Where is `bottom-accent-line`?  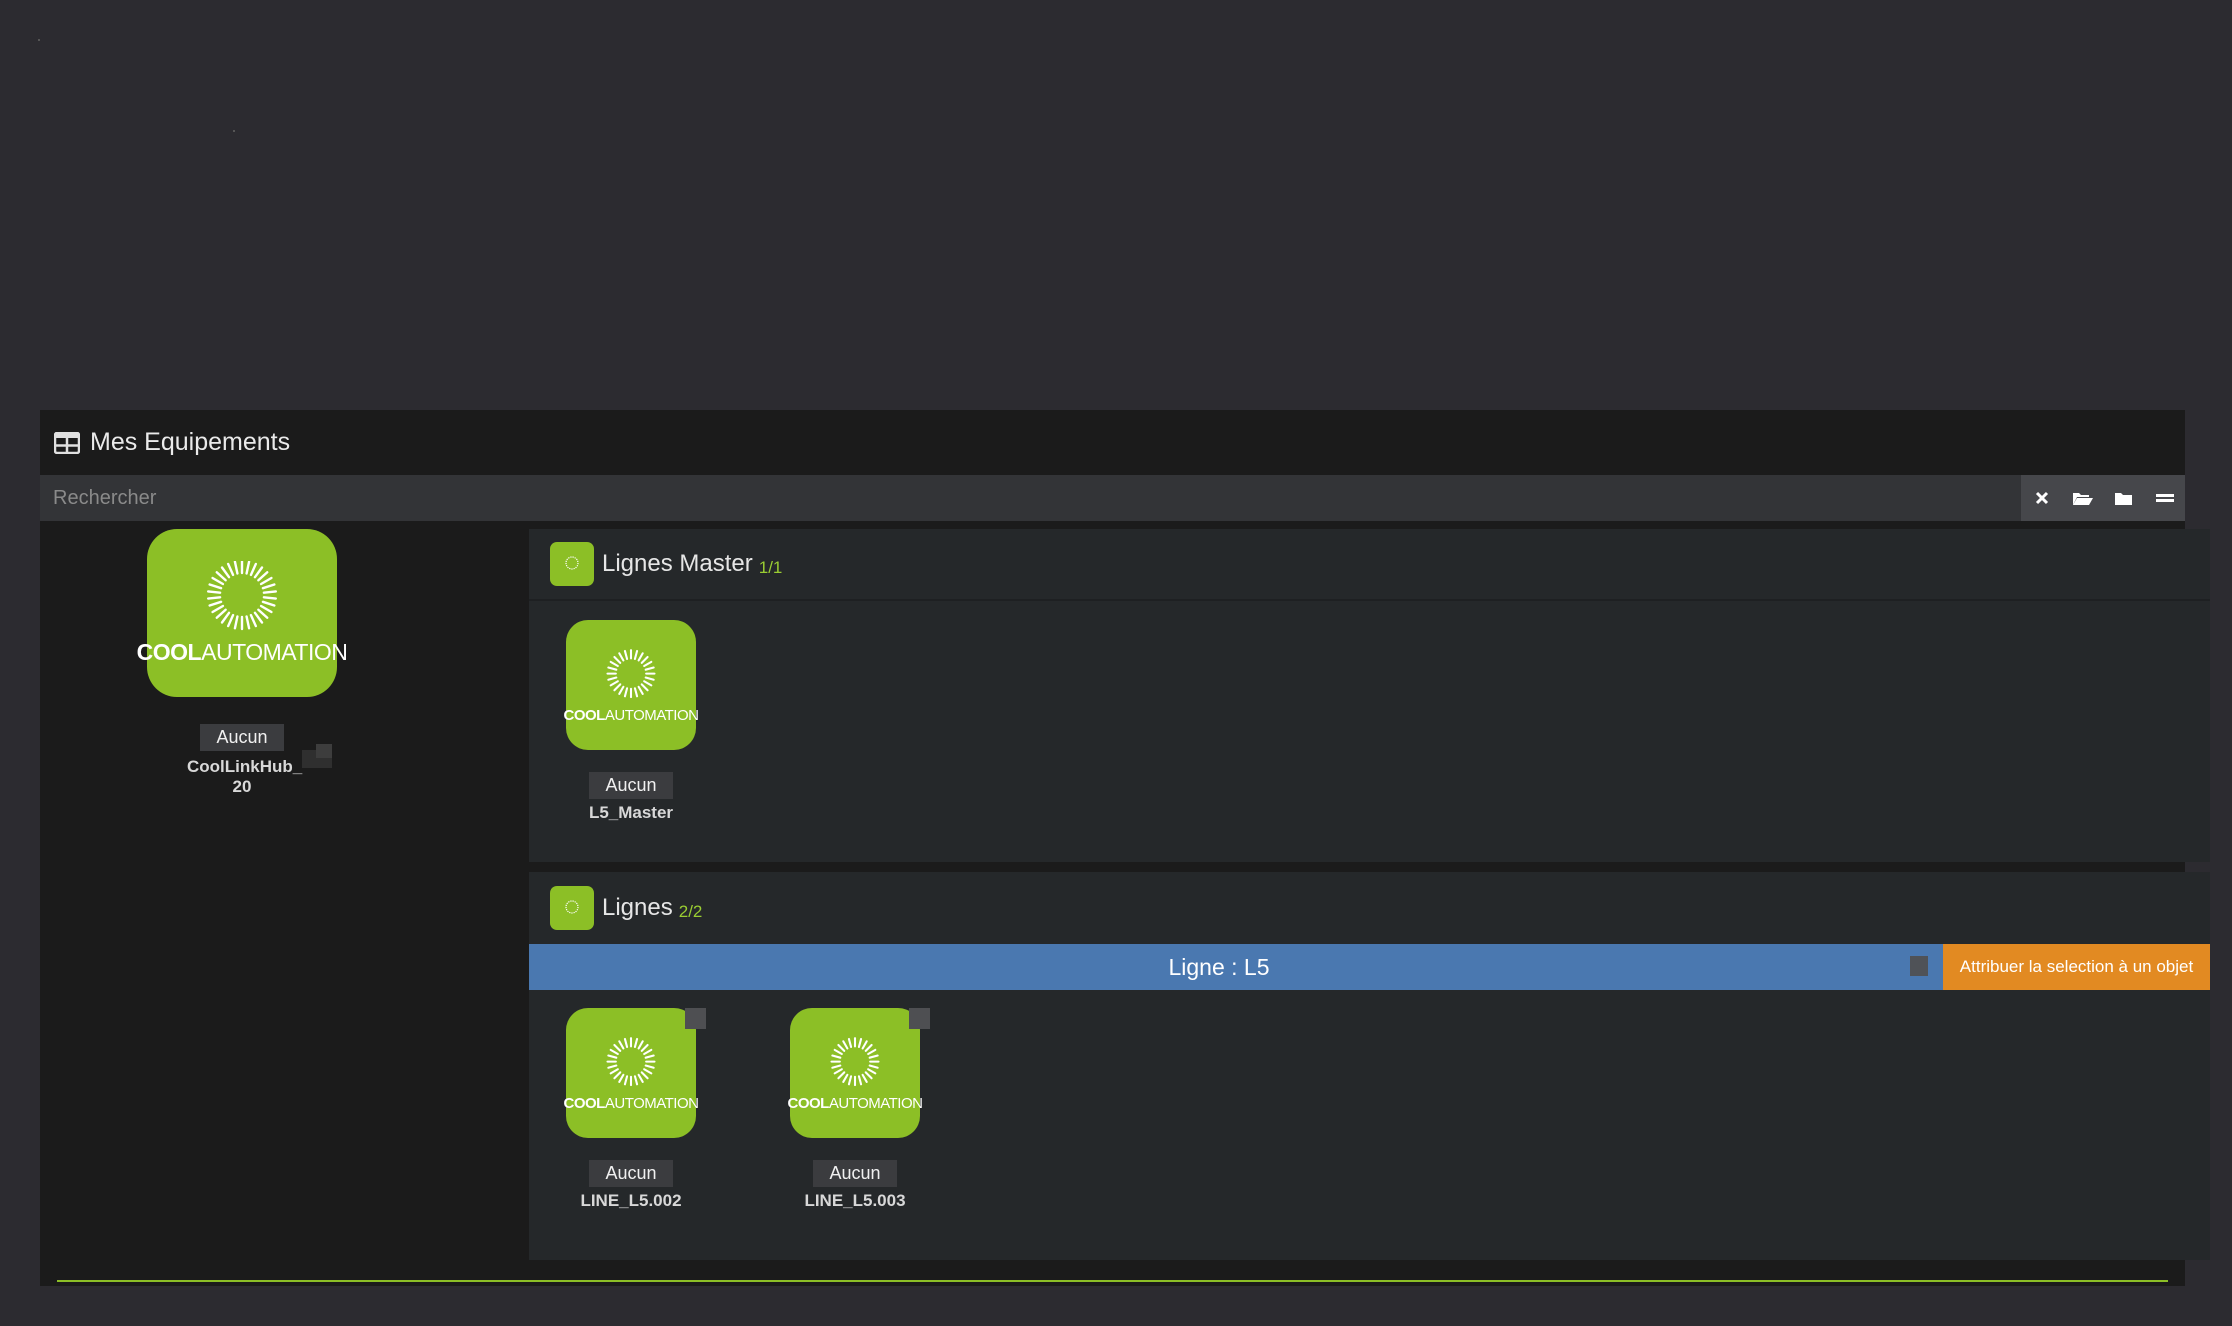
bottom-accent-line is located at coordinates (1112, 1281).